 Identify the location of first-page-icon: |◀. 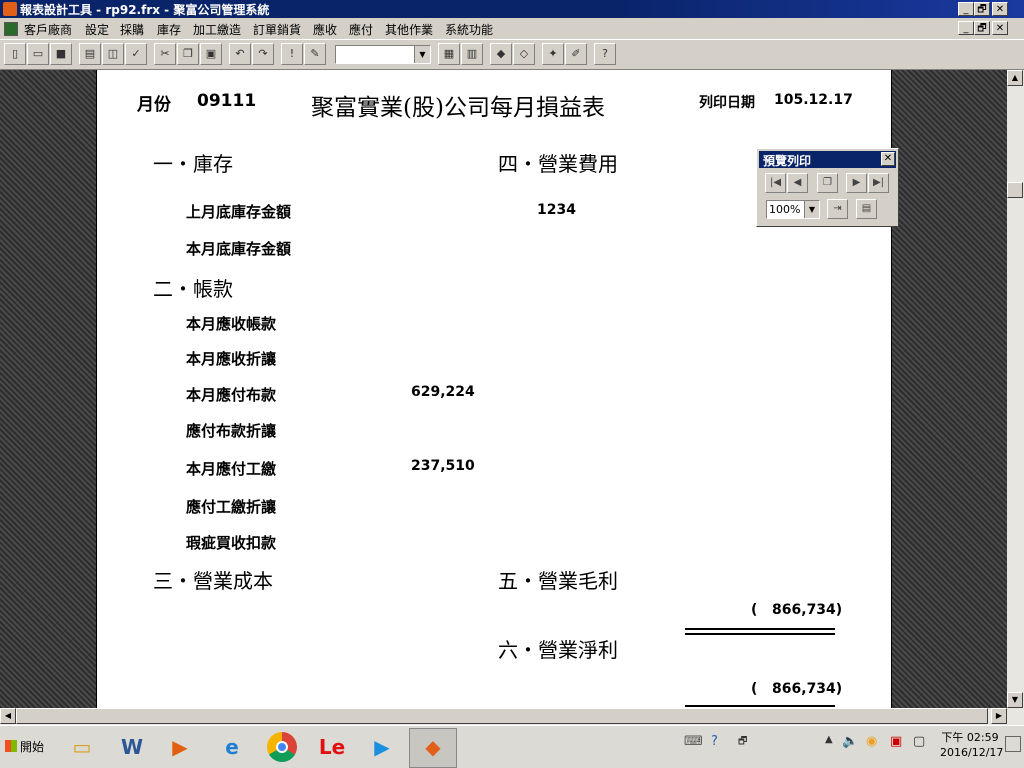
(775, 183).